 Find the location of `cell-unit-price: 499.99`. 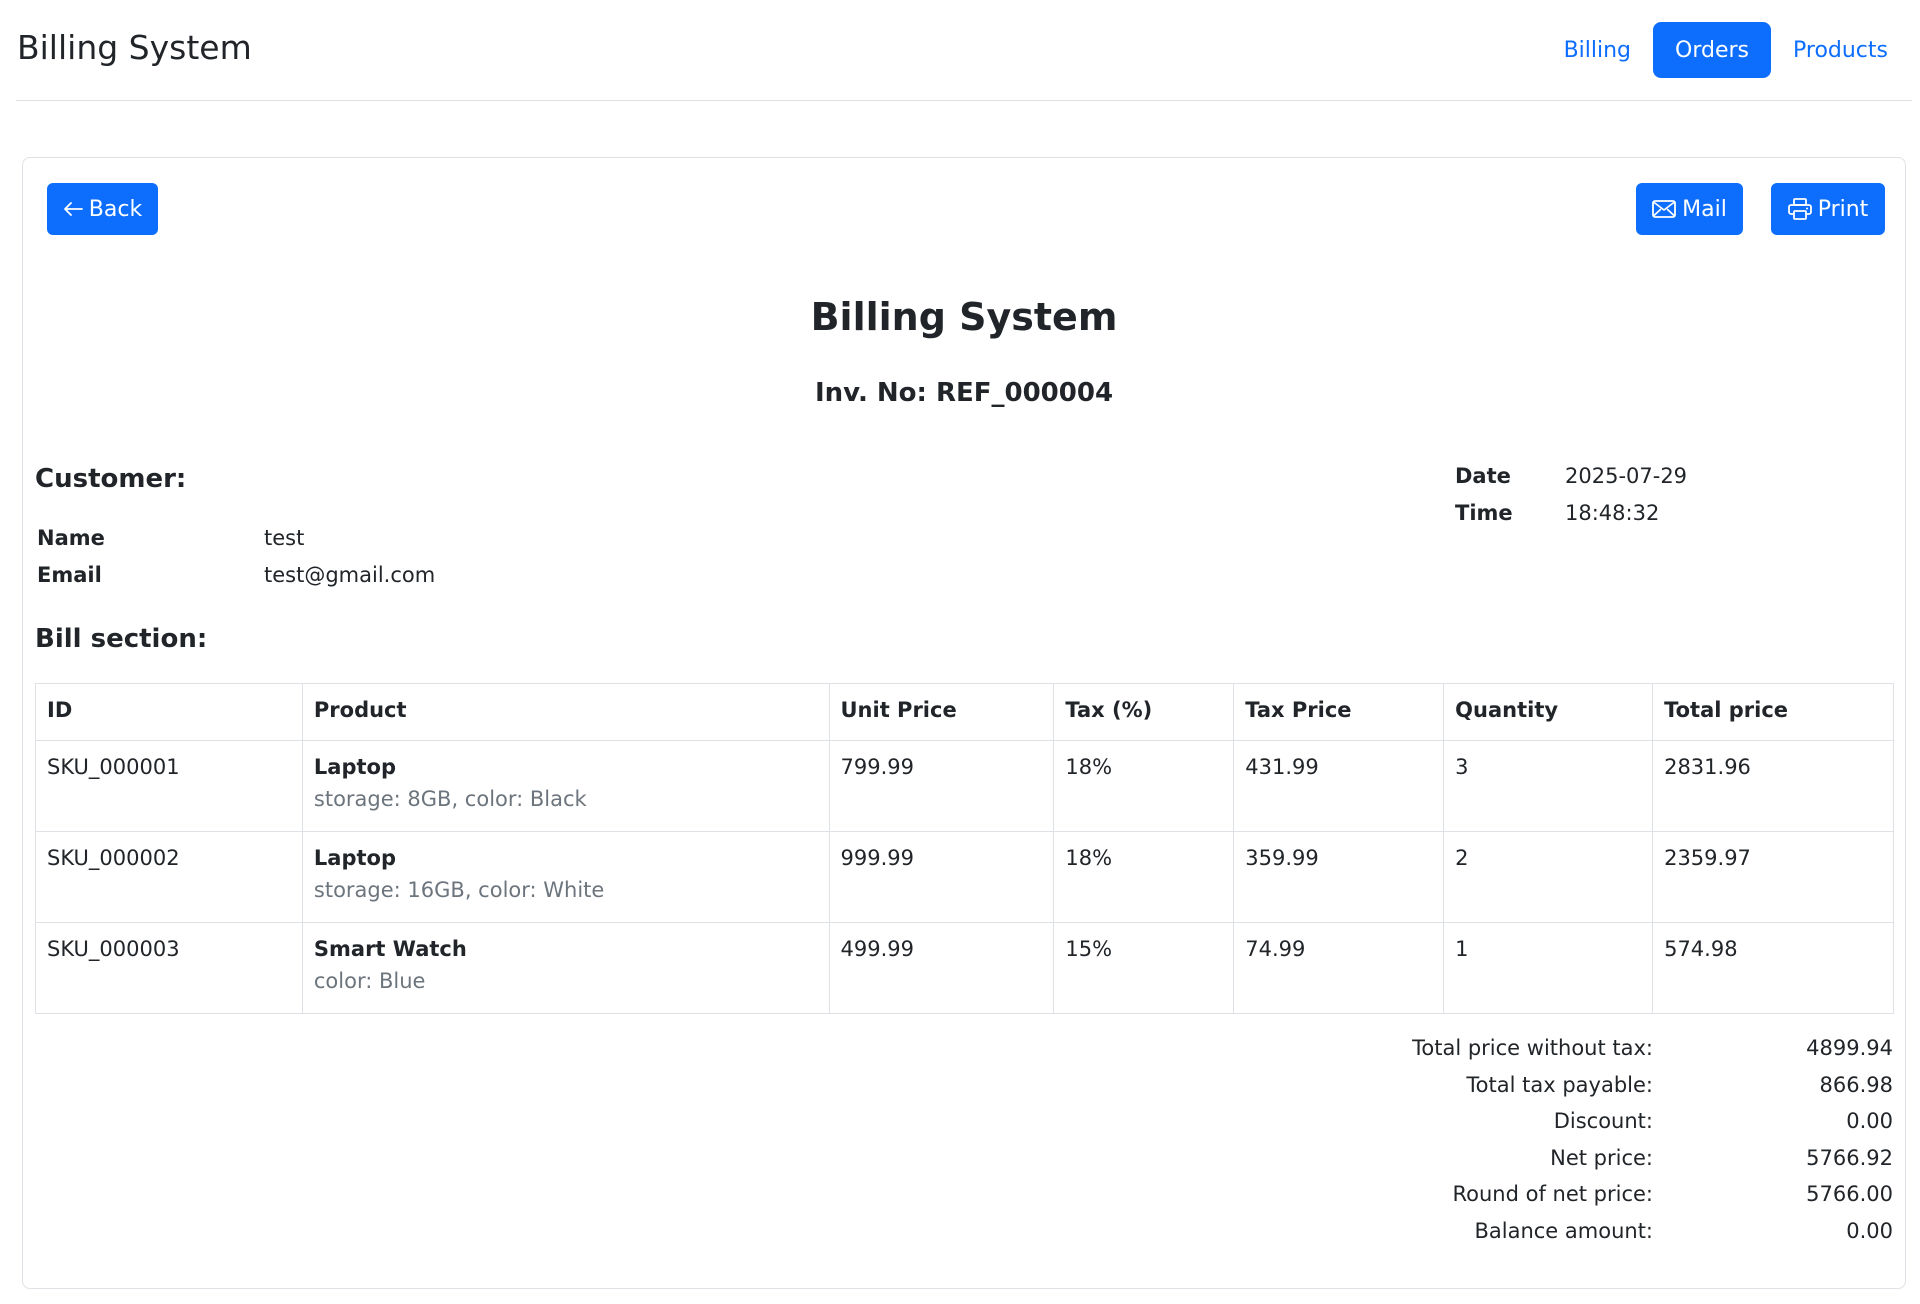

cell-unit-price: 499.99 is located at coordinates (941, 968).